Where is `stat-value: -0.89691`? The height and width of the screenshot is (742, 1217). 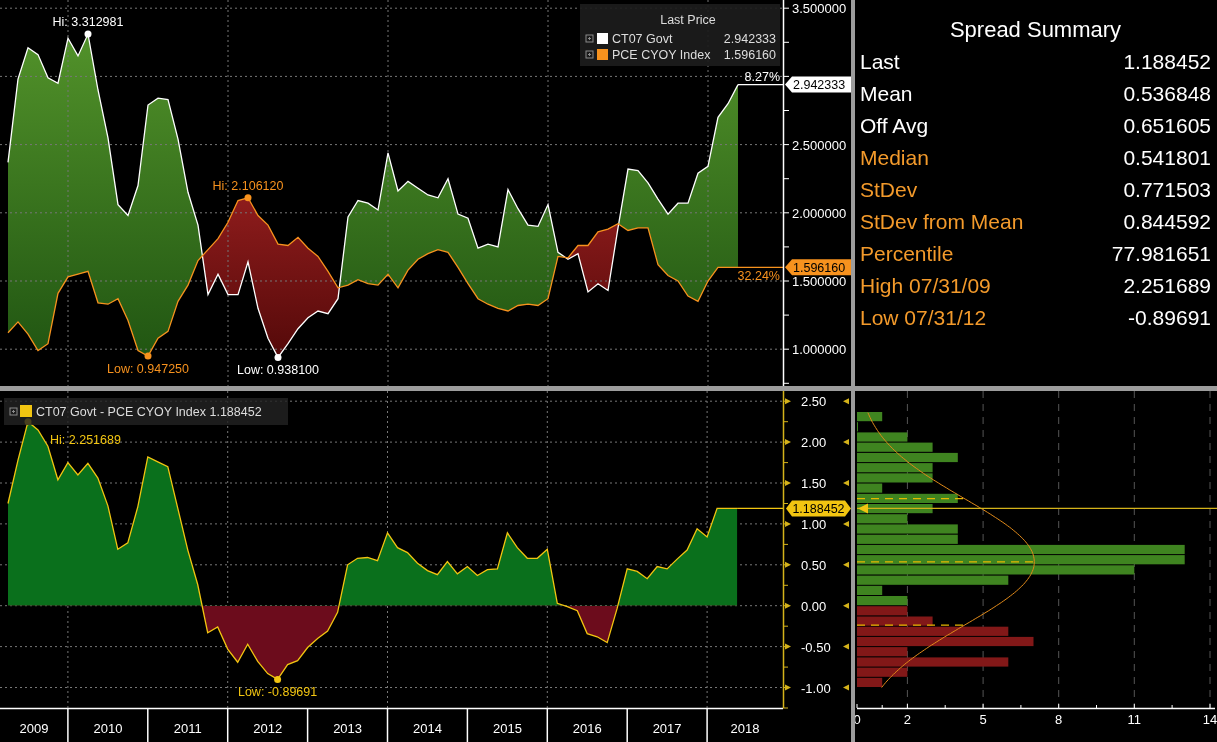 stat-value: -0.89691 is located at coordinates (1169, 318).